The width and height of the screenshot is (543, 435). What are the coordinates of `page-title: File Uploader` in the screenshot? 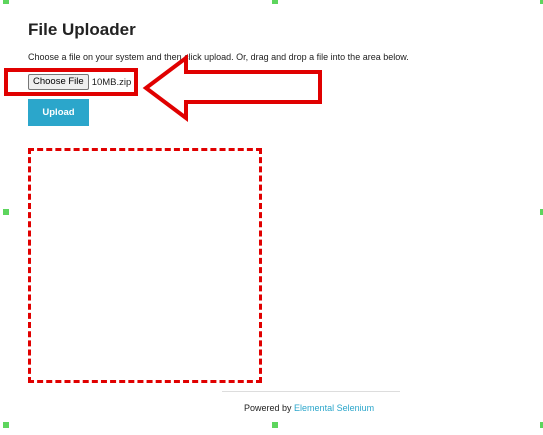 It's located at (82, 29).